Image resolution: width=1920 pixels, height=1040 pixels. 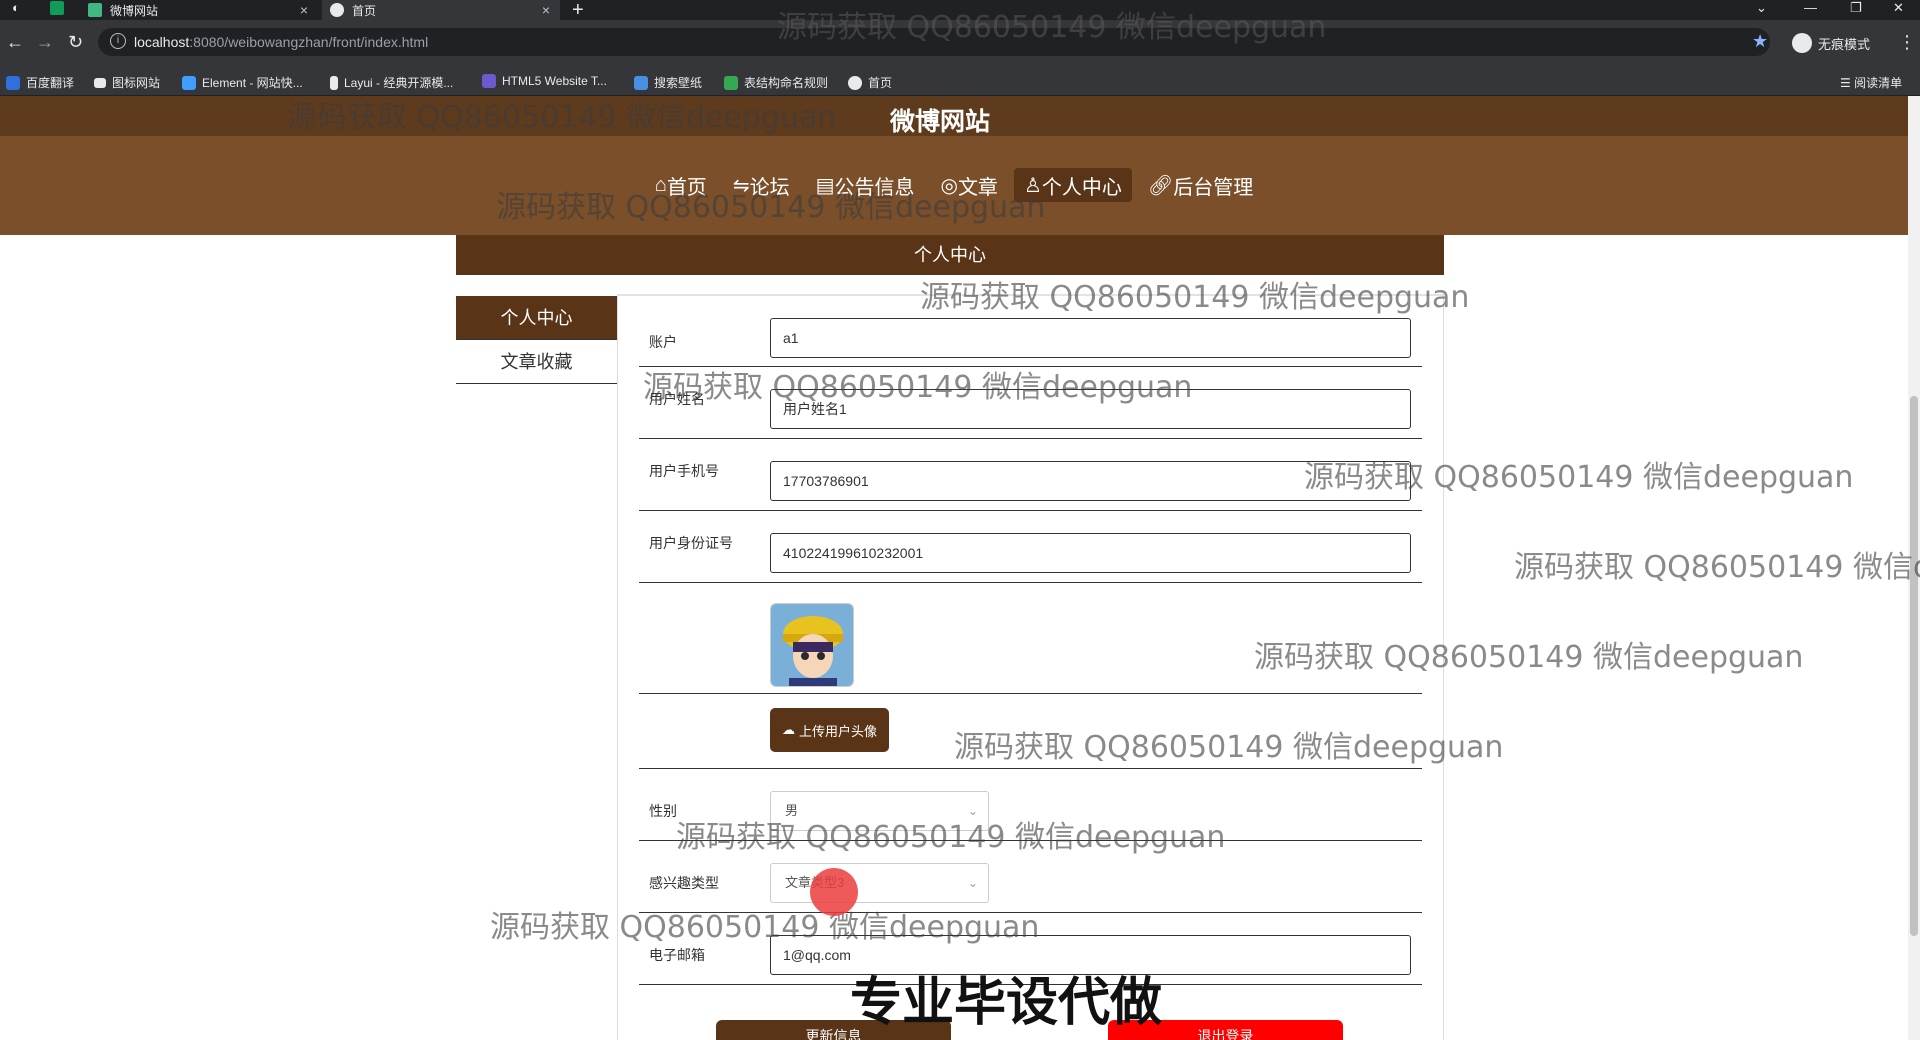 I want to click on section-title: 个人中心, so click(x=950, y=255).